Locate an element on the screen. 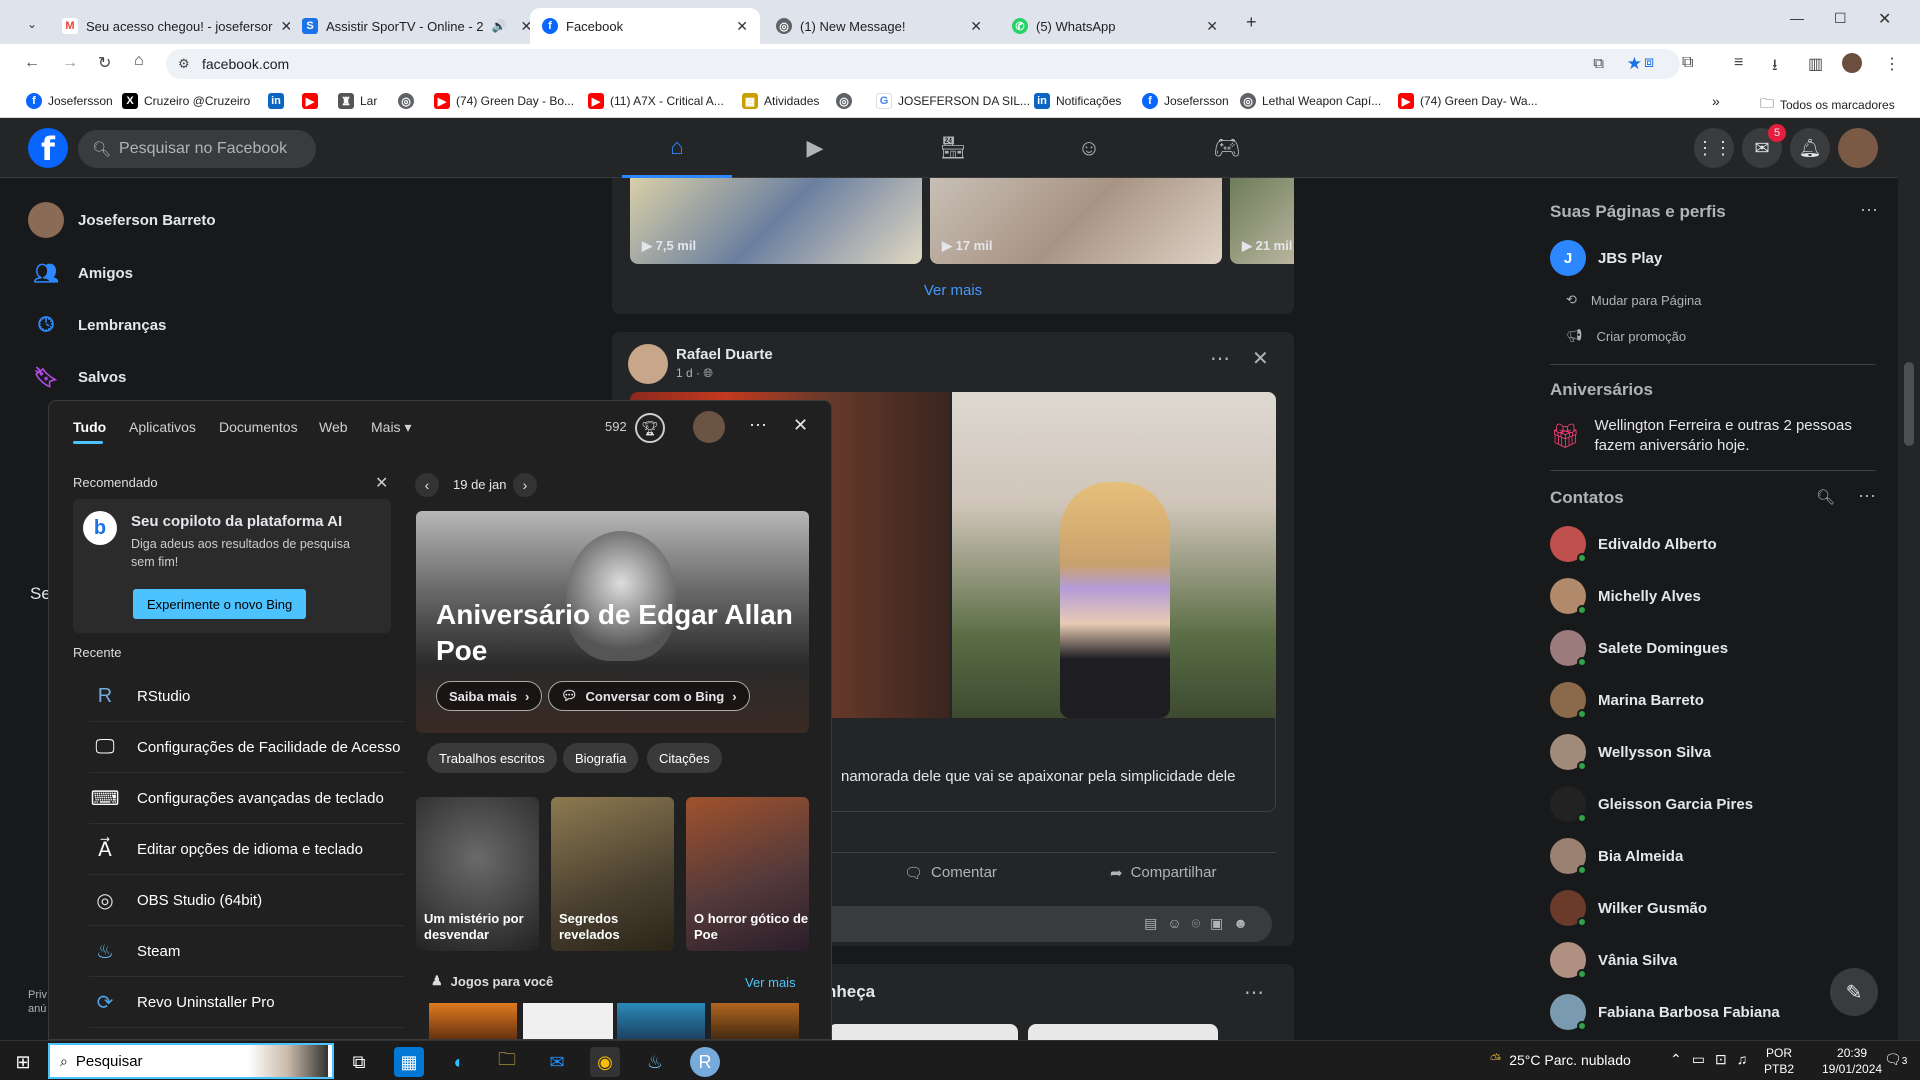 The width and height of the screenshot is (1920, 1080). scrollbar is located at coordinates (1909, 579).